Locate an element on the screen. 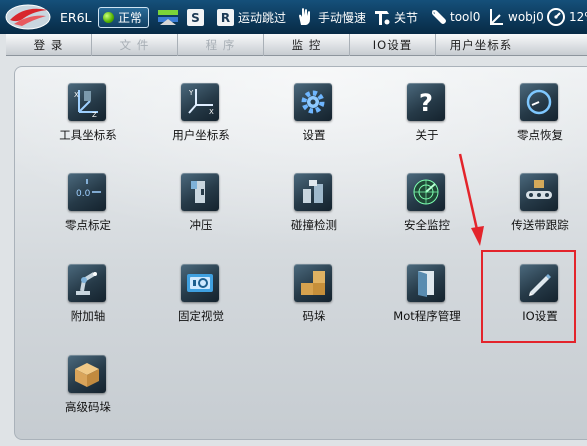 The width and height of the screenshot is (587, 446). menu-monitor: 监 控 is located at coordinates (307, 45).